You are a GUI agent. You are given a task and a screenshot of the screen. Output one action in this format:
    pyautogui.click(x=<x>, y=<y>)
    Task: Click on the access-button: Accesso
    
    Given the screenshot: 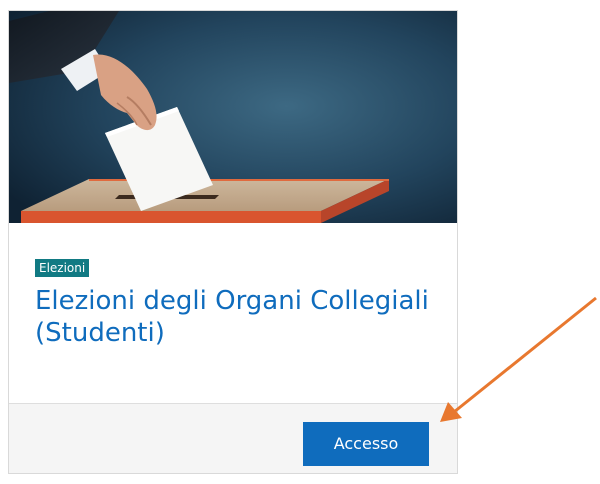 What is the action you would take?
    pyautogui.click(x=366, y=444)
    